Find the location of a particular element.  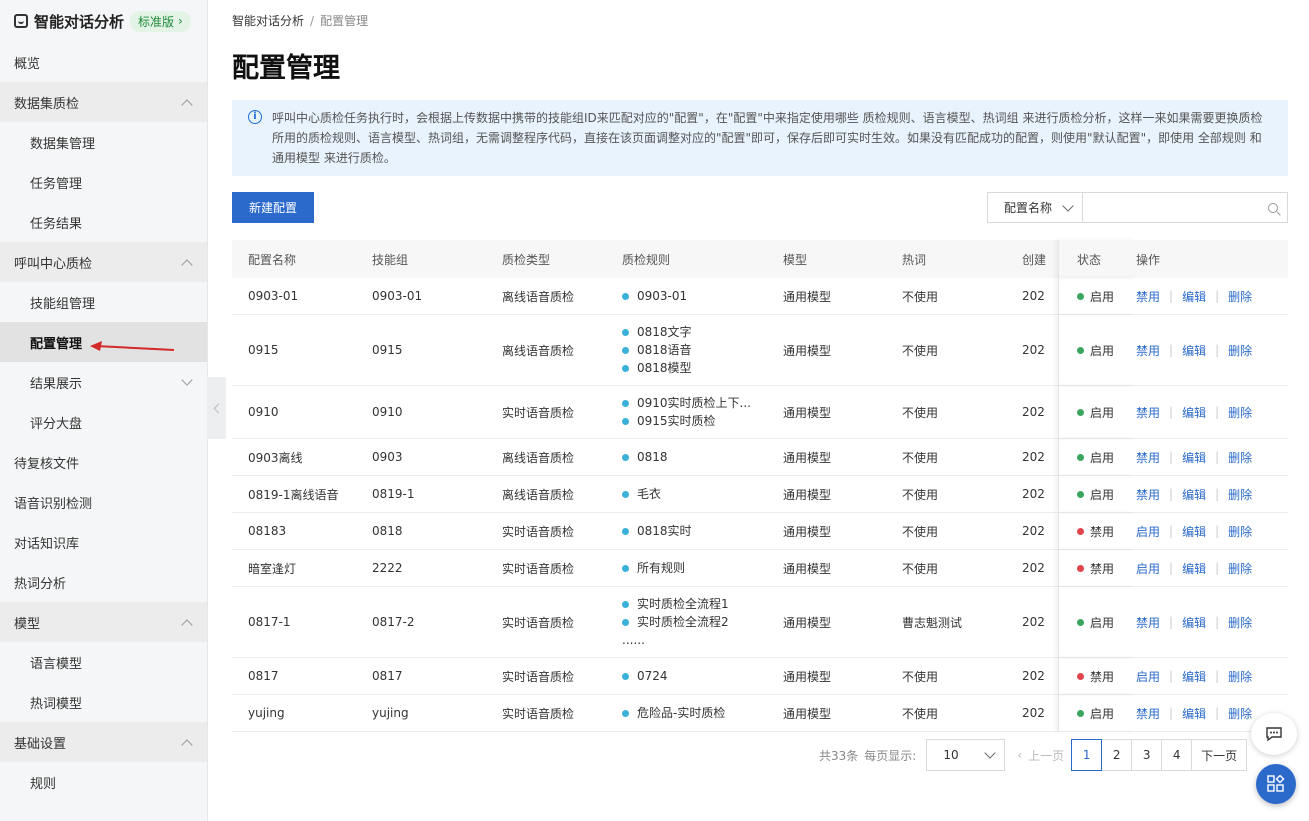

page-button: 2 is located at coordinates (1117, 755).